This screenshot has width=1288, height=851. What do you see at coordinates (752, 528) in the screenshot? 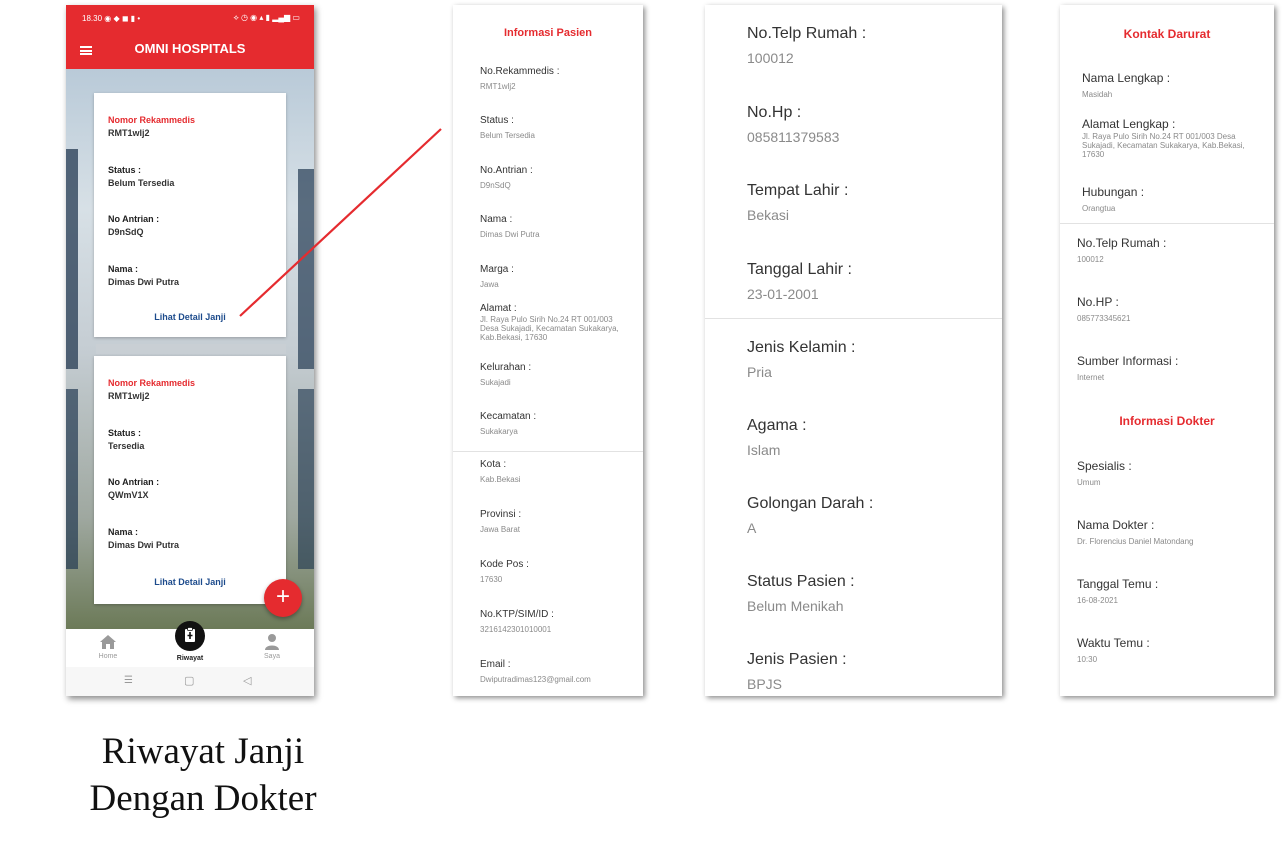
I see `field-value: A` at bounding box center [752, 528].